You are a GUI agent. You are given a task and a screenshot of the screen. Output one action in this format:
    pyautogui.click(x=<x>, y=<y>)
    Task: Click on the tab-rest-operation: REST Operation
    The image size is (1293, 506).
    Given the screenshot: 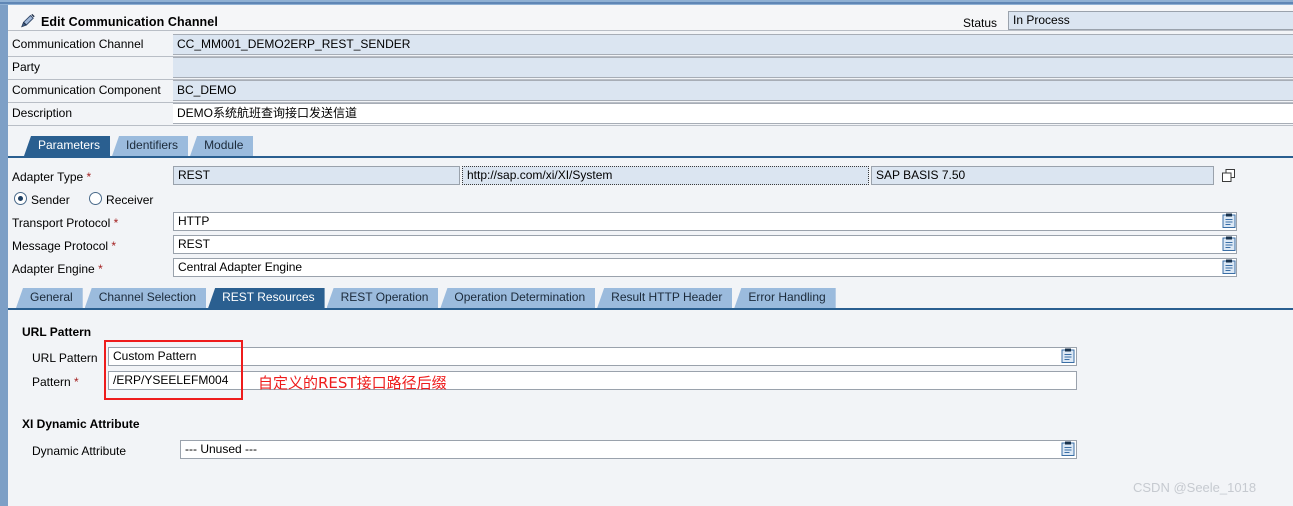 What is the action you would take?
    pyautogui.click(x=382, y=298)
    